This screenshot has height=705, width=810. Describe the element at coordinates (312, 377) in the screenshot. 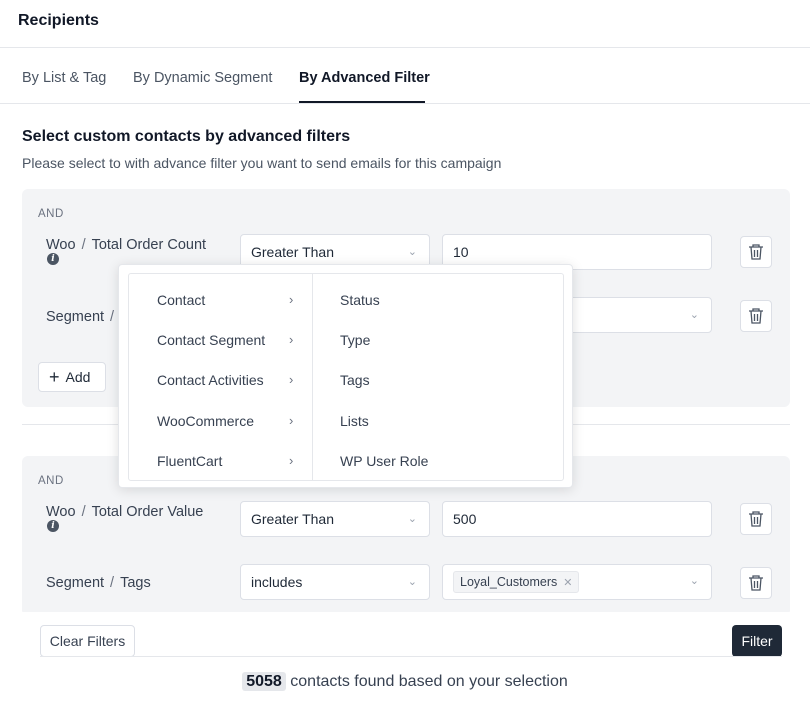

I see `column-divider` at that location.